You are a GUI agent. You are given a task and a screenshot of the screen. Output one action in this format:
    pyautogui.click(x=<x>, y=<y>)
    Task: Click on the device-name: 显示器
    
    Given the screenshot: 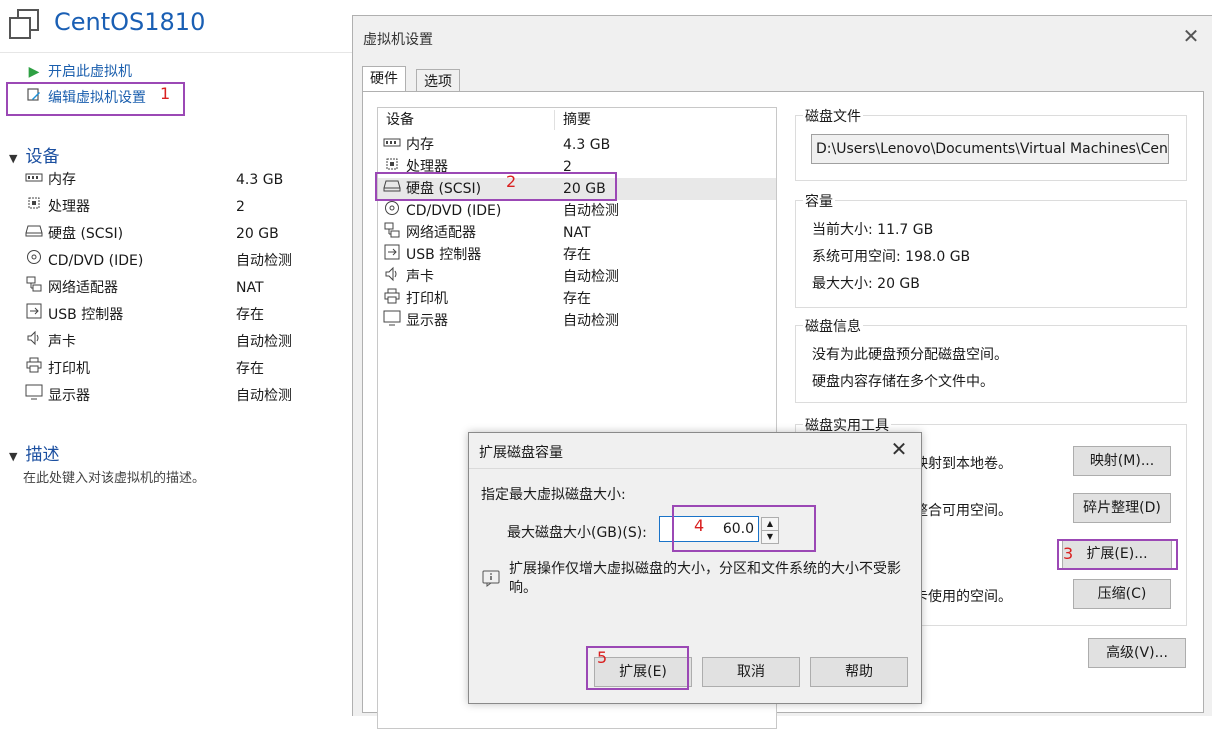 What is the action you would take?
    pyautogui.click(x=69, y=396)
    